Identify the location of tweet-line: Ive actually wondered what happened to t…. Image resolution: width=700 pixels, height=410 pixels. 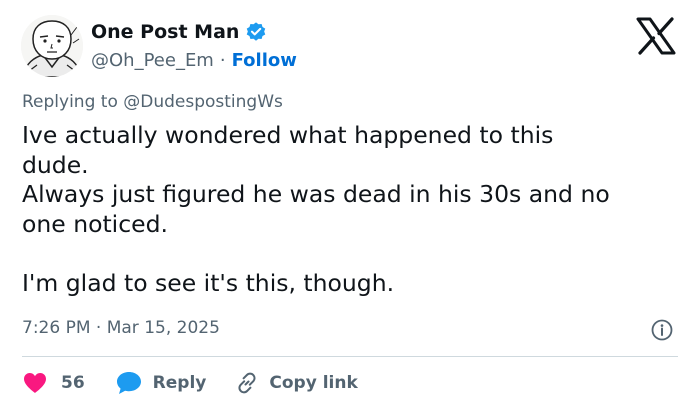
(288, 135).